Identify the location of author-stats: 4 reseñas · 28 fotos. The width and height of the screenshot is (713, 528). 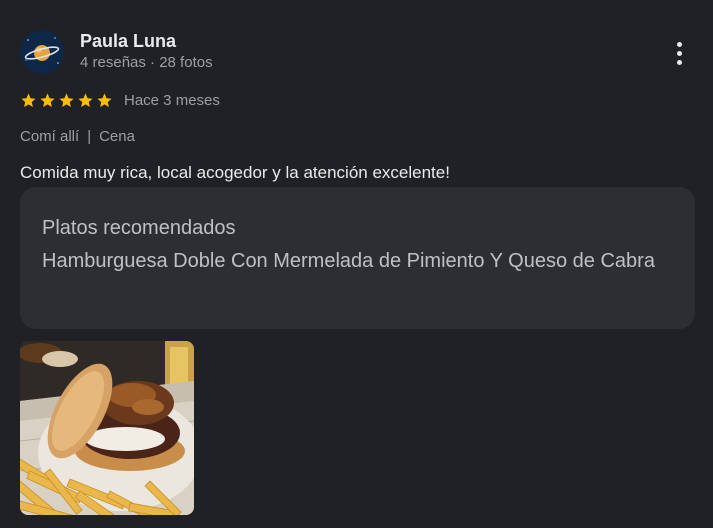
(146, 62).